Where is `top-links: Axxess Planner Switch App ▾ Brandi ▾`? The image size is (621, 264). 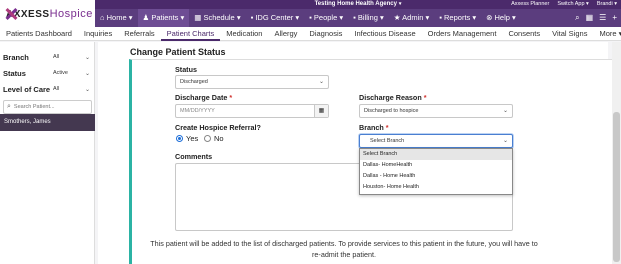 top-links: Axxess Planner Switch App ▾ Brandi ▾ is located at coordinates (564, 4).